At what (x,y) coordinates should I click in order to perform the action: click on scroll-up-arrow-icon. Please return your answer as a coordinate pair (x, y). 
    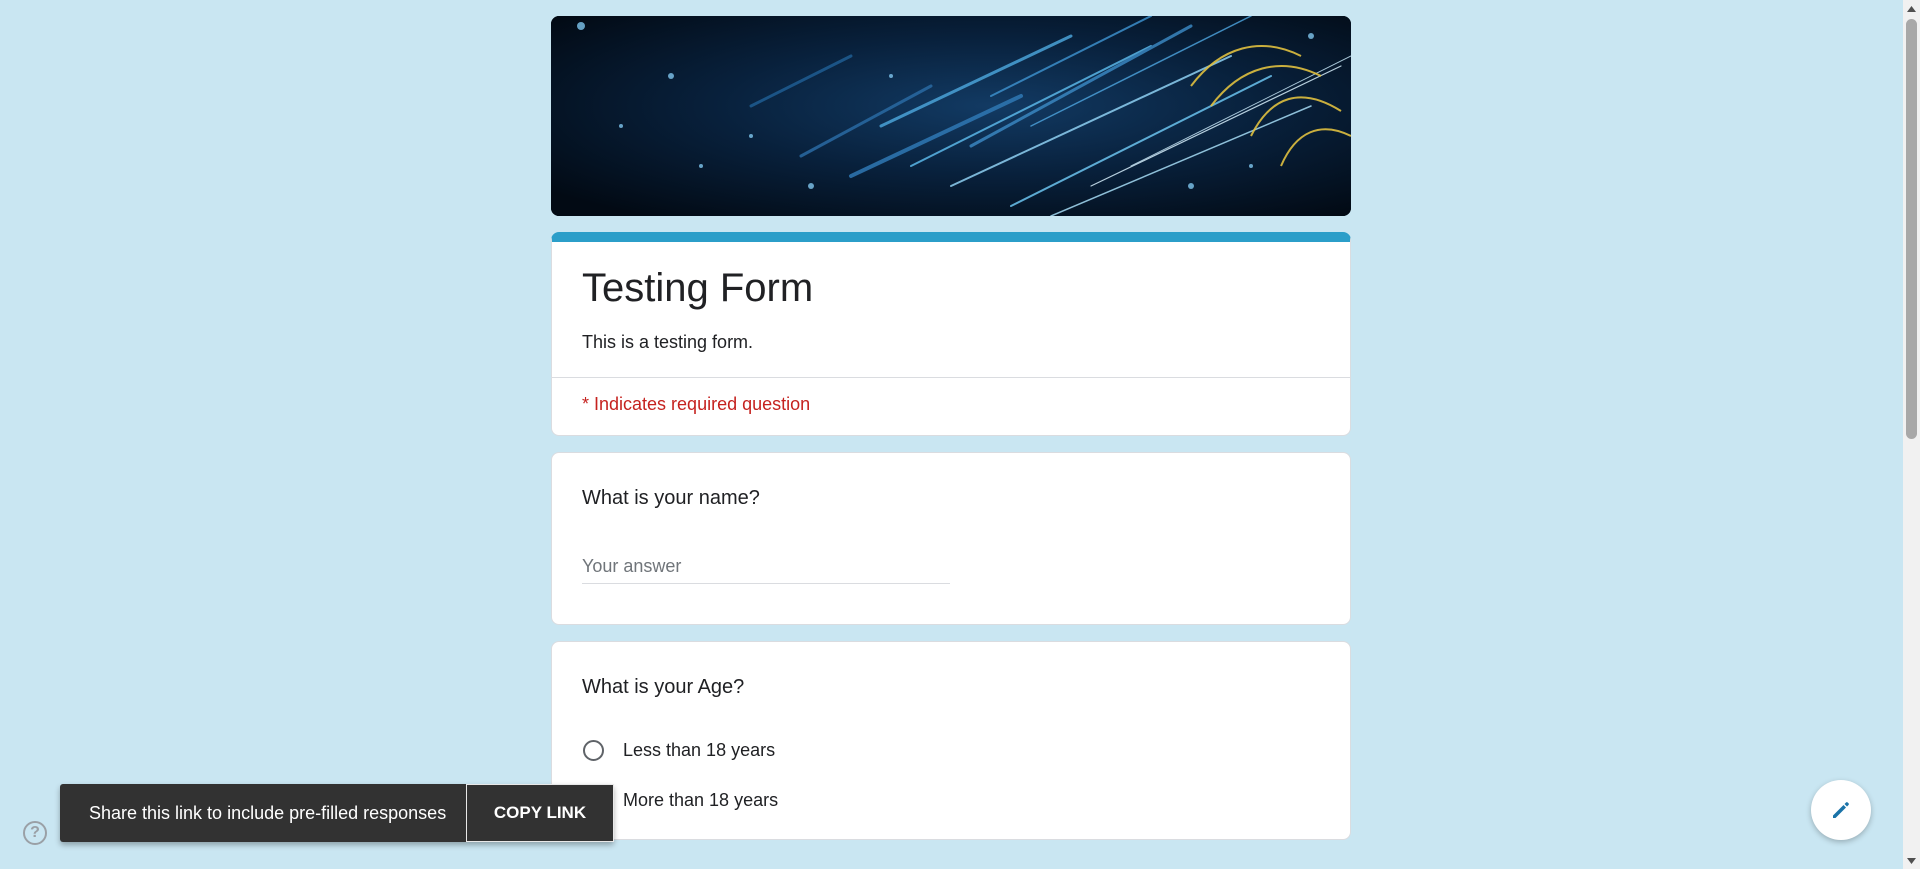
    Looking at the image, I should click on (1911, 8).